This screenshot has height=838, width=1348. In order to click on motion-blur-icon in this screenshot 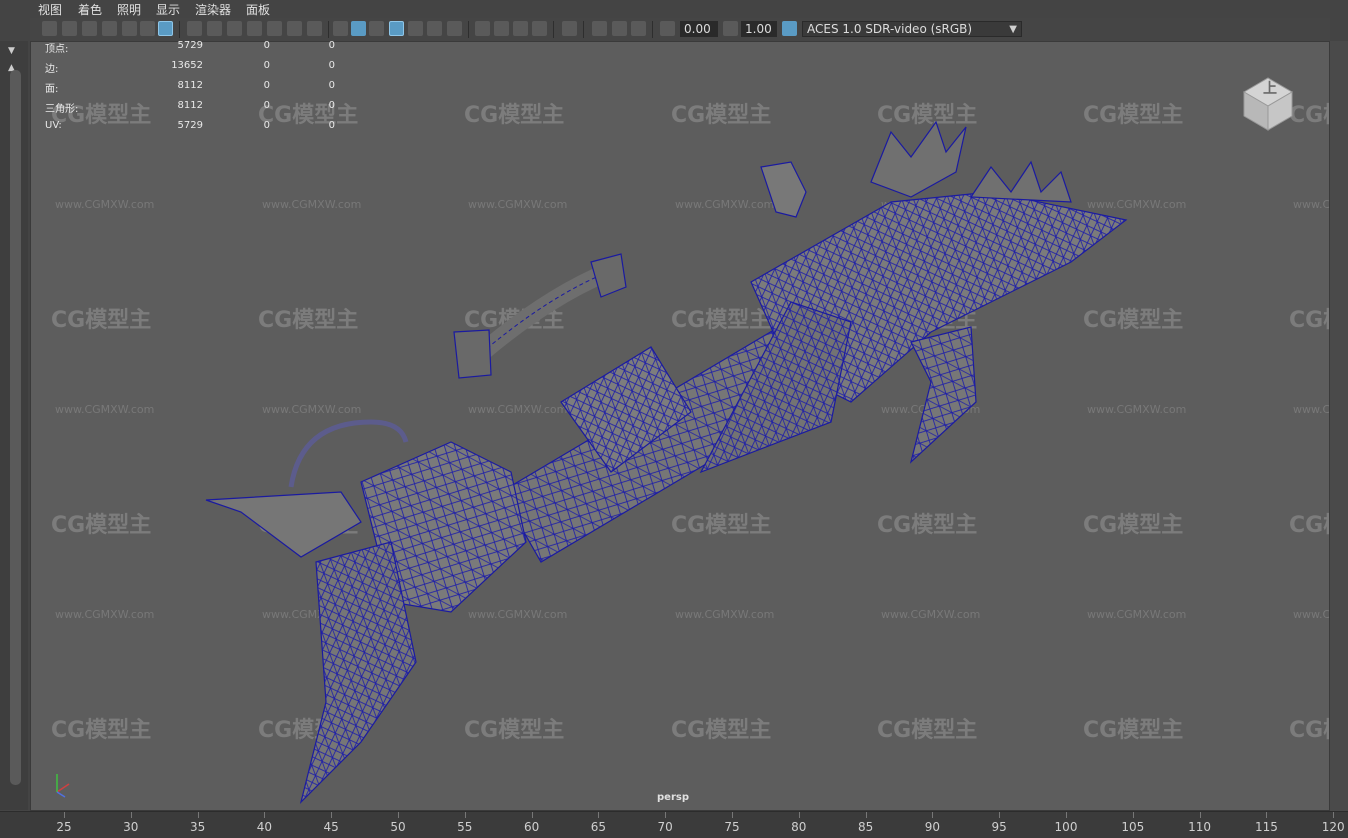, I will do `click(501, 28)`.